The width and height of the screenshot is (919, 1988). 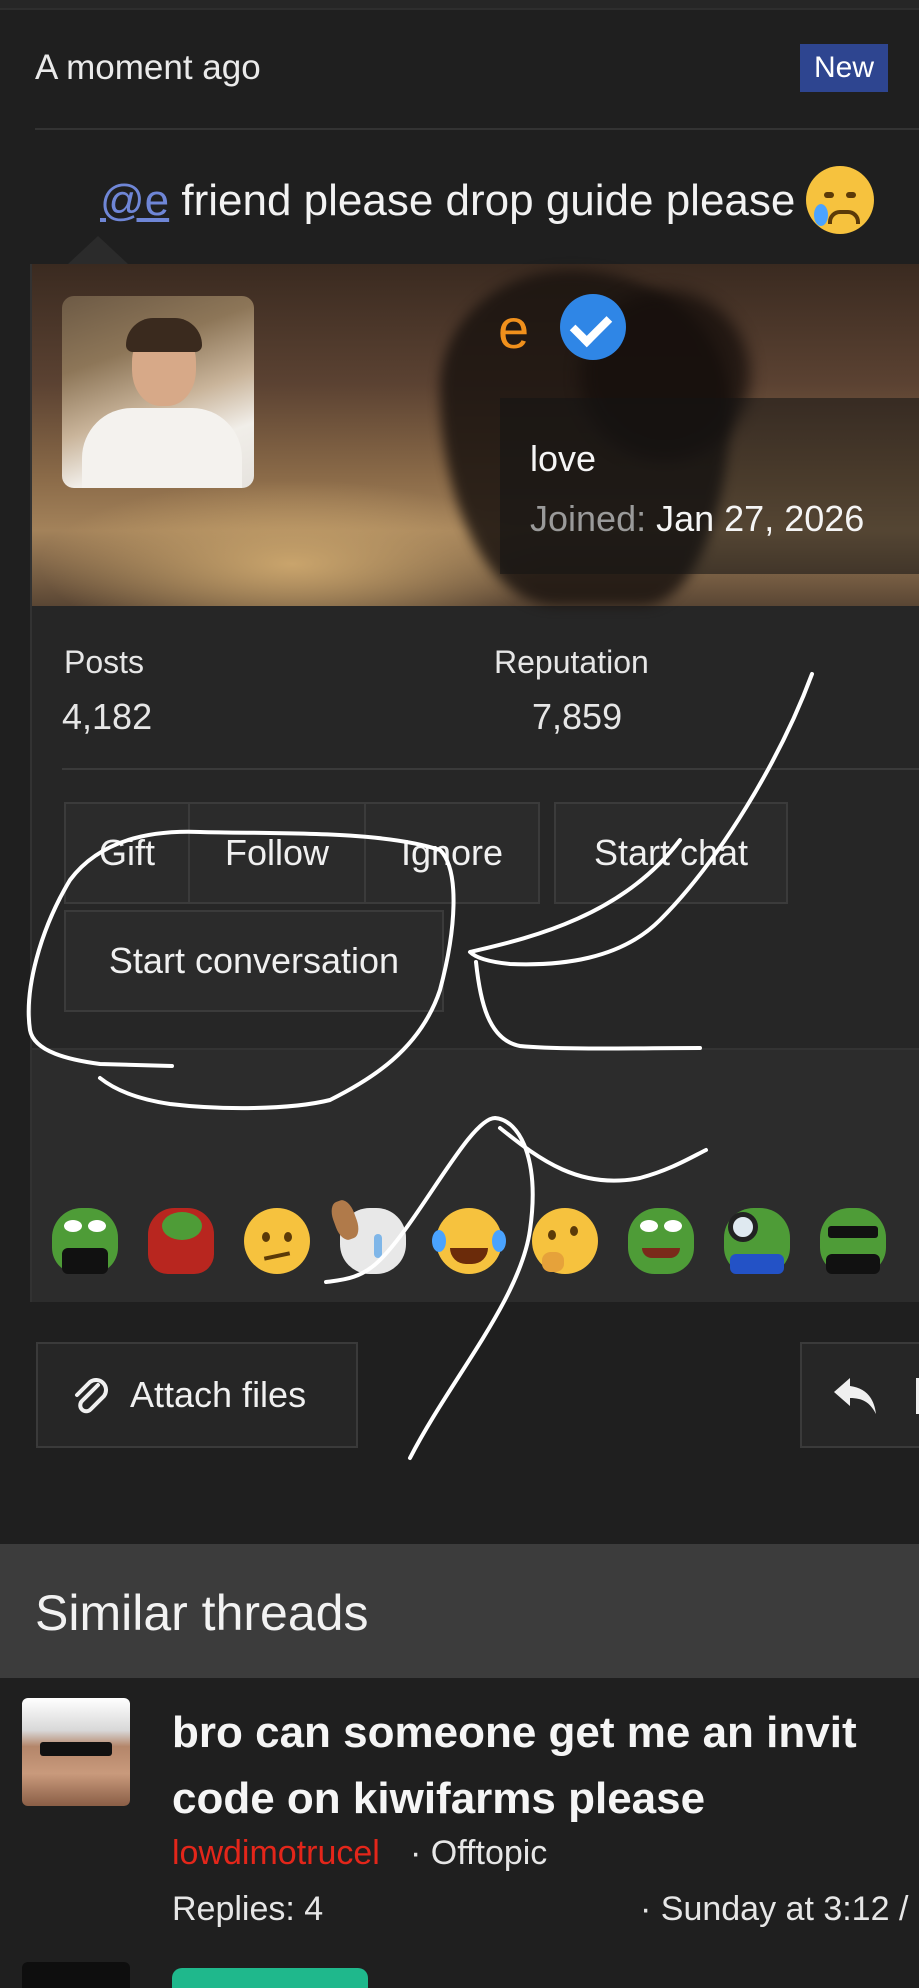 What do you see at coordinates (565, 1241) in the screenshot?
I see `thinking-face-icon` at bounding box center [565, 1241].